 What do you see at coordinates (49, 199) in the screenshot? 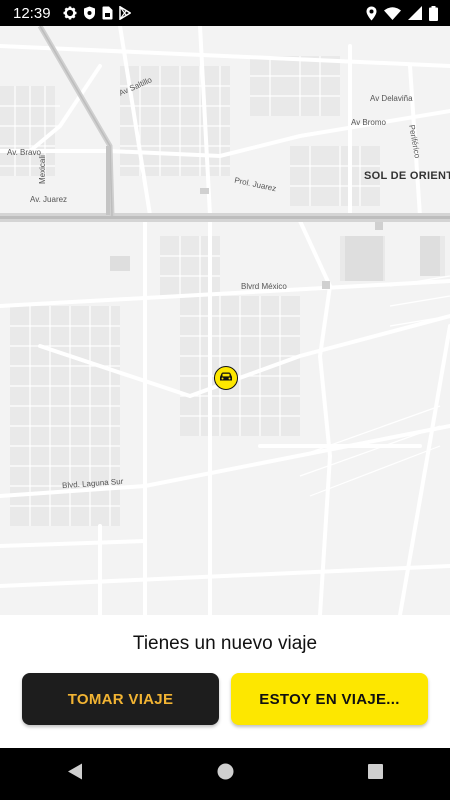
I see `map-label-av-juarez: Av. Juarez` at bounding box center [49, 199].